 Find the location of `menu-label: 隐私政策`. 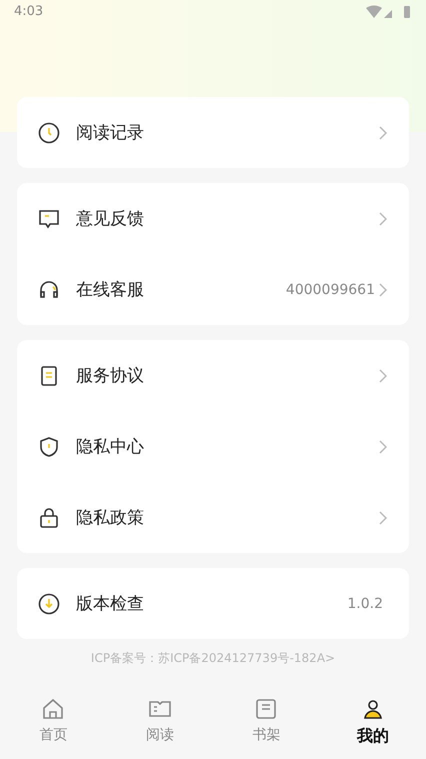

menu-label: 隐私政策 is located at coordinates (110, 518).